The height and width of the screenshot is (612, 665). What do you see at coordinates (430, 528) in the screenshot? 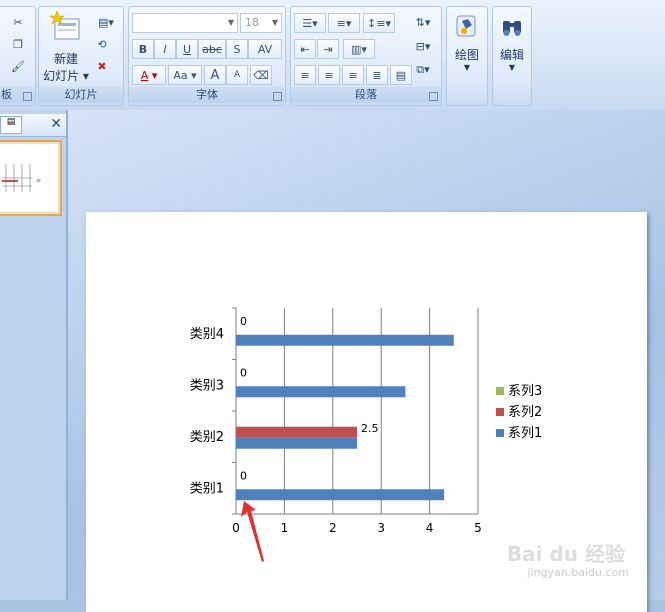
I see `x-tick-label: 4` at bounding box center [430, 528].